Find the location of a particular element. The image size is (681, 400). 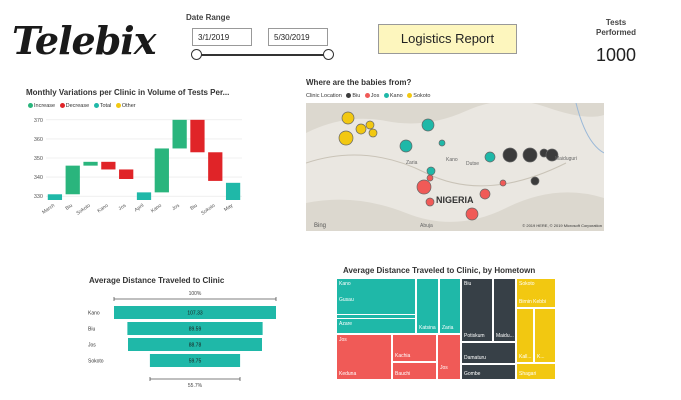

tests-performed-label: Tests Performed is located at coordinates (615, 27).